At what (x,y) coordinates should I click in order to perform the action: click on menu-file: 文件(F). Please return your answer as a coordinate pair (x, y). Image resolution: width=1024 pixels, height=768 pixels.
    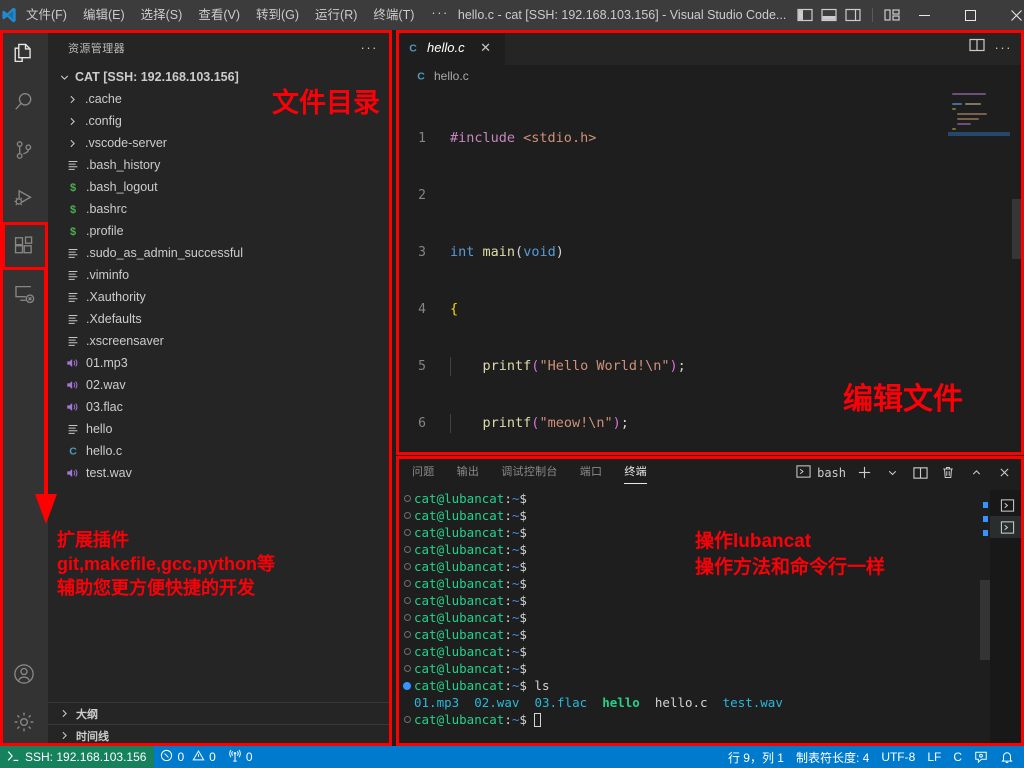
    Looking at the image, I should click on (46, 15).